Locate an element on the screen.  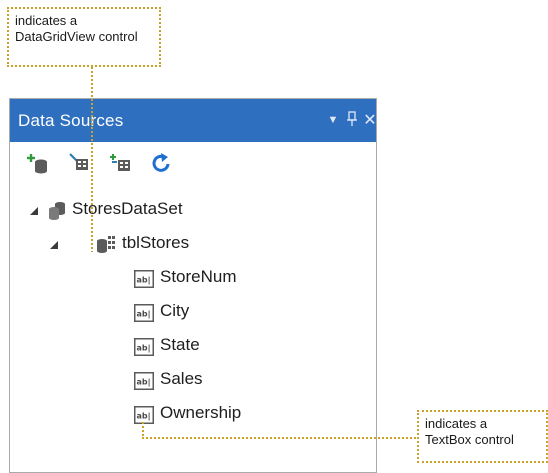
table-label: tblStores is located at coordinates (156, 242).